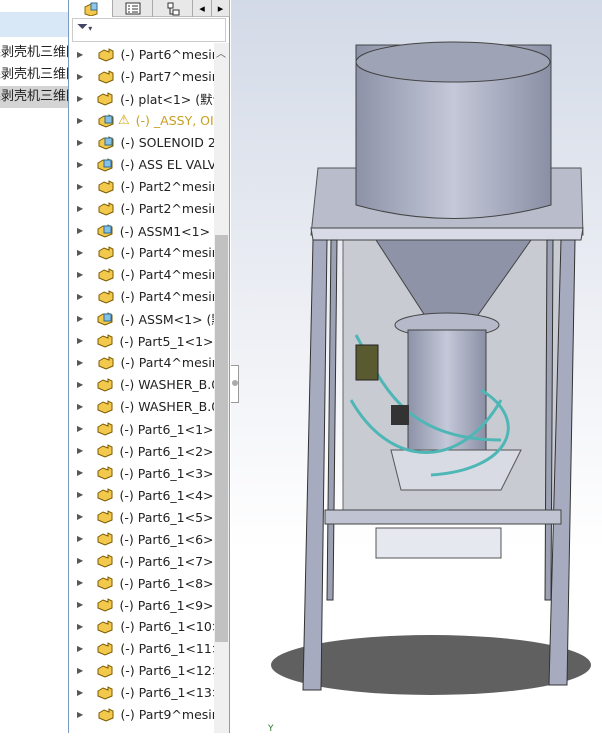 The height and width of the screenshot is (737, 602). I want to click on tree-item: ▶ (-) Part6_1<13>, so click(141, 692).